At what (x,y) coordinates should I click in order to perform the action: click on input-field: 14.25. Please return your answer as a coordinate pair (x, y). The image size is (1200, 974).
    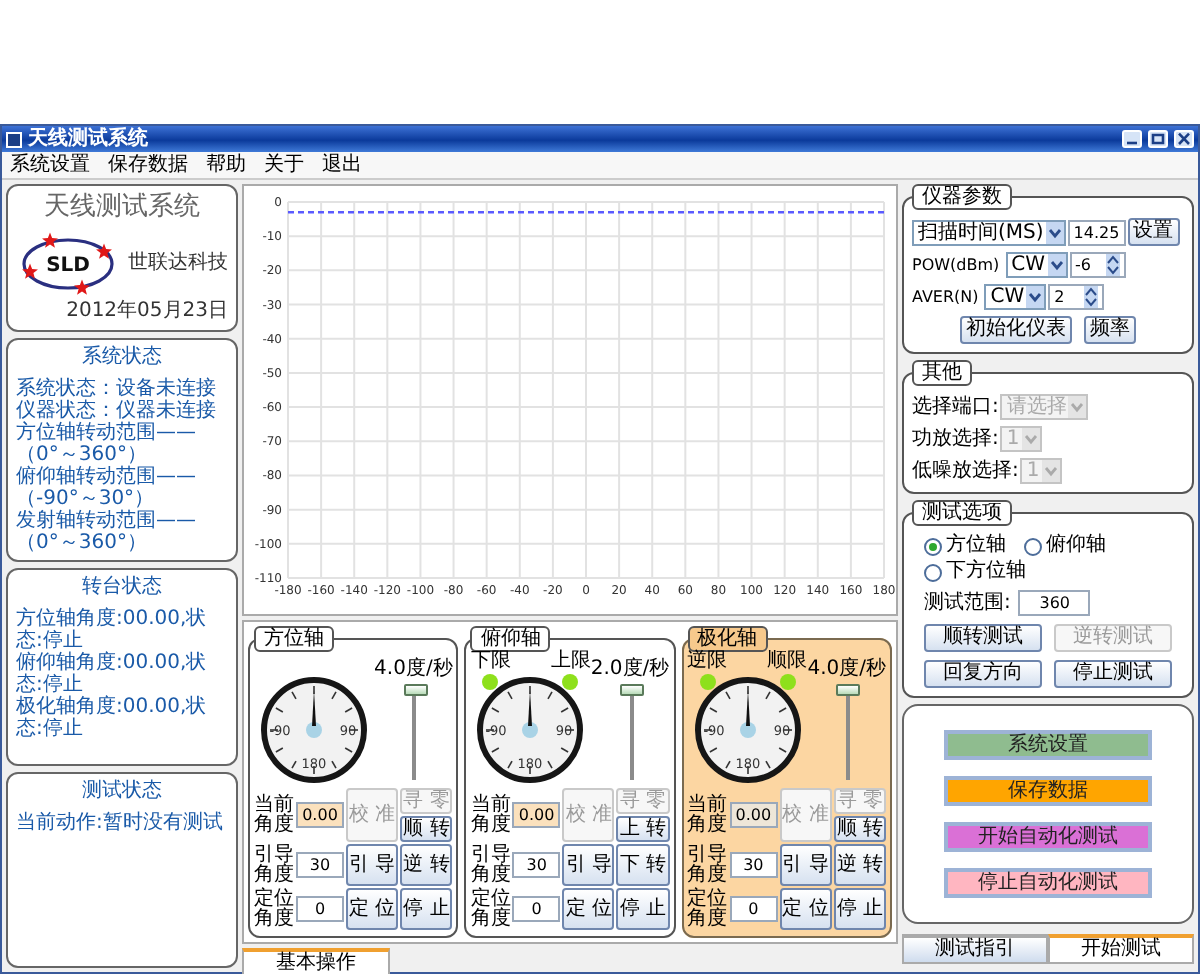
    Looking at the image, I should click on (1096, 232).